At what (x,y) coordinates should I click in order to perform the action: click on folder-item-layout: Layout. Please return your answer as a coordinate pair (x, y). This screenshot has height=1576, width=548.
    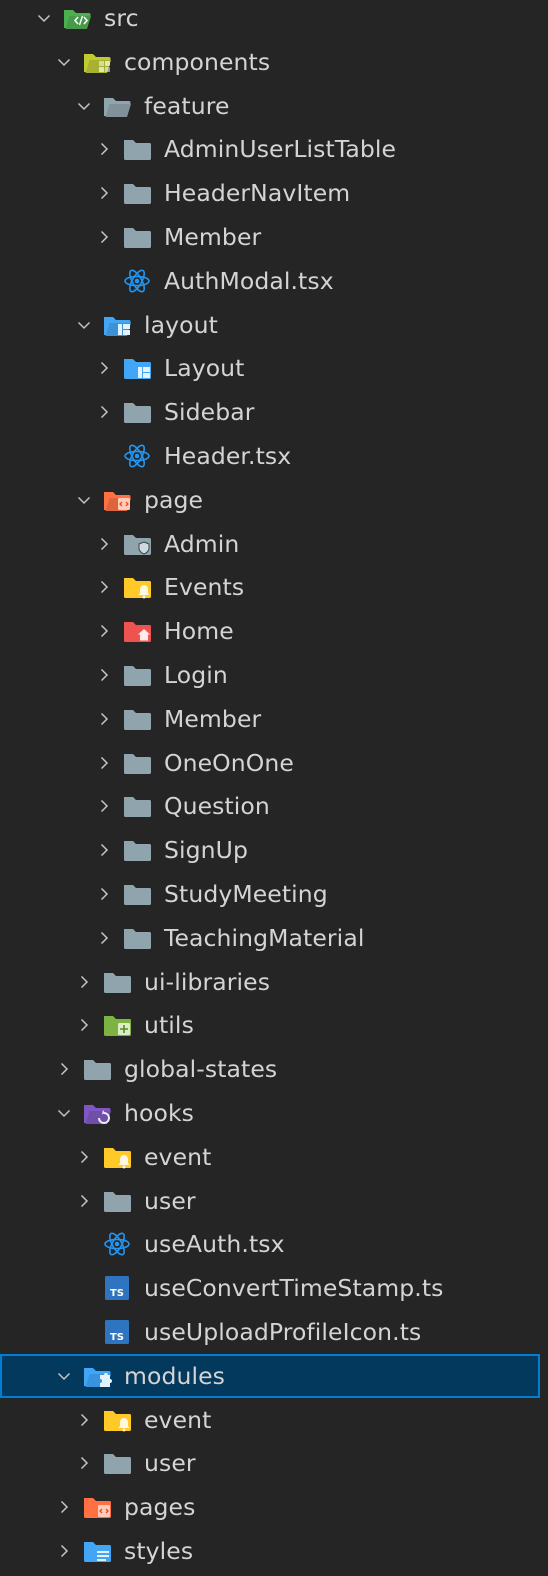
    Looking at the image, I should click on (269, 368).